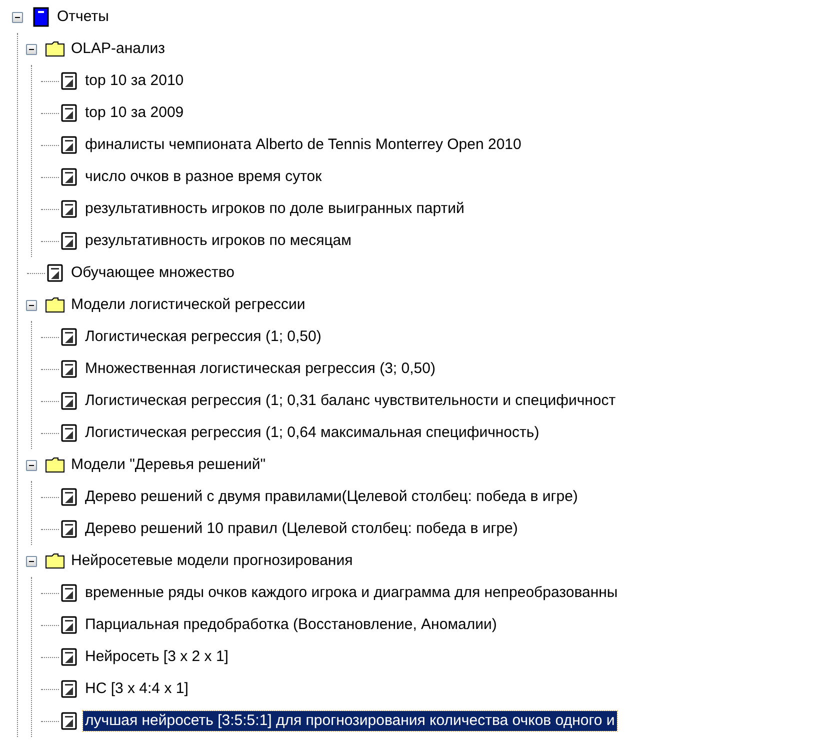 Image resolution: width=825 pixels, height=749 pixels. What do you see at coordinates (203, 177) in the screenshot?
I see `tree-item: число очков в разное время суток` at bounding box center [203, 177].